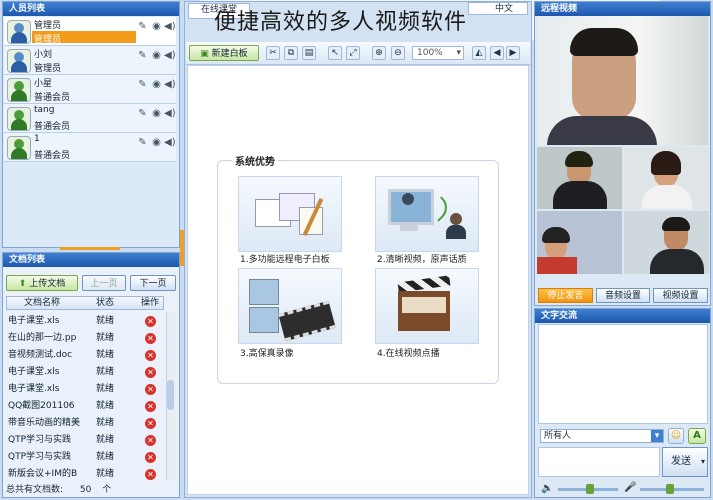 The image size is (713, 500). What do you see at coordinates (255, 160) in the screenshot?
I see `features-title: 系统优势` at bounding box center [255, 160].